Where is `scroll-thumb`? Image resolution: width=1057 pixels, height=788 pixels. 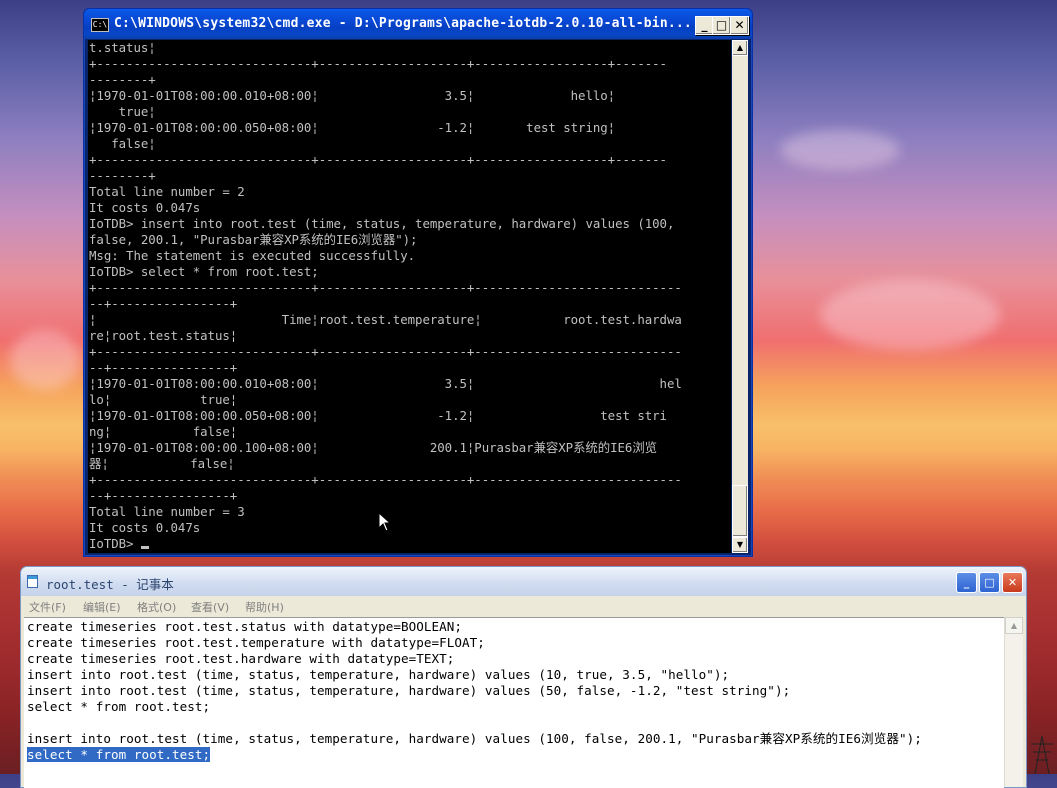
scroll-thumb is located at coordinates (740, 511).